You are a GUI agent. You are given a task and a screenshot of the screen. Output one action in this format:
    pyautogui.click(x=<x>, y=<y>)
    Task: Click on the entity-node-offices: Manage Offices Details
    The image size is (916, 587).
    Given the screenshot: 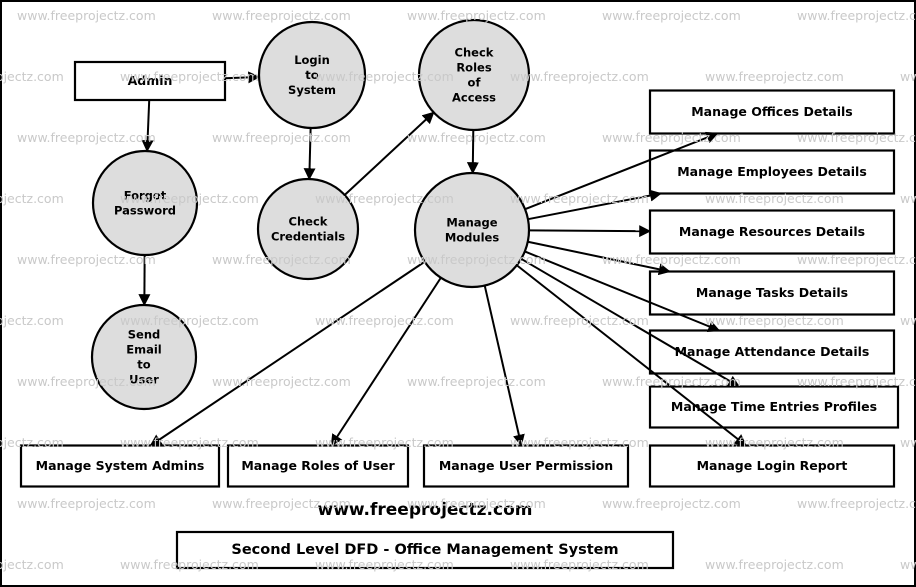 What is the action you would take?
    pyautogui.click(x=772, y=112)
    